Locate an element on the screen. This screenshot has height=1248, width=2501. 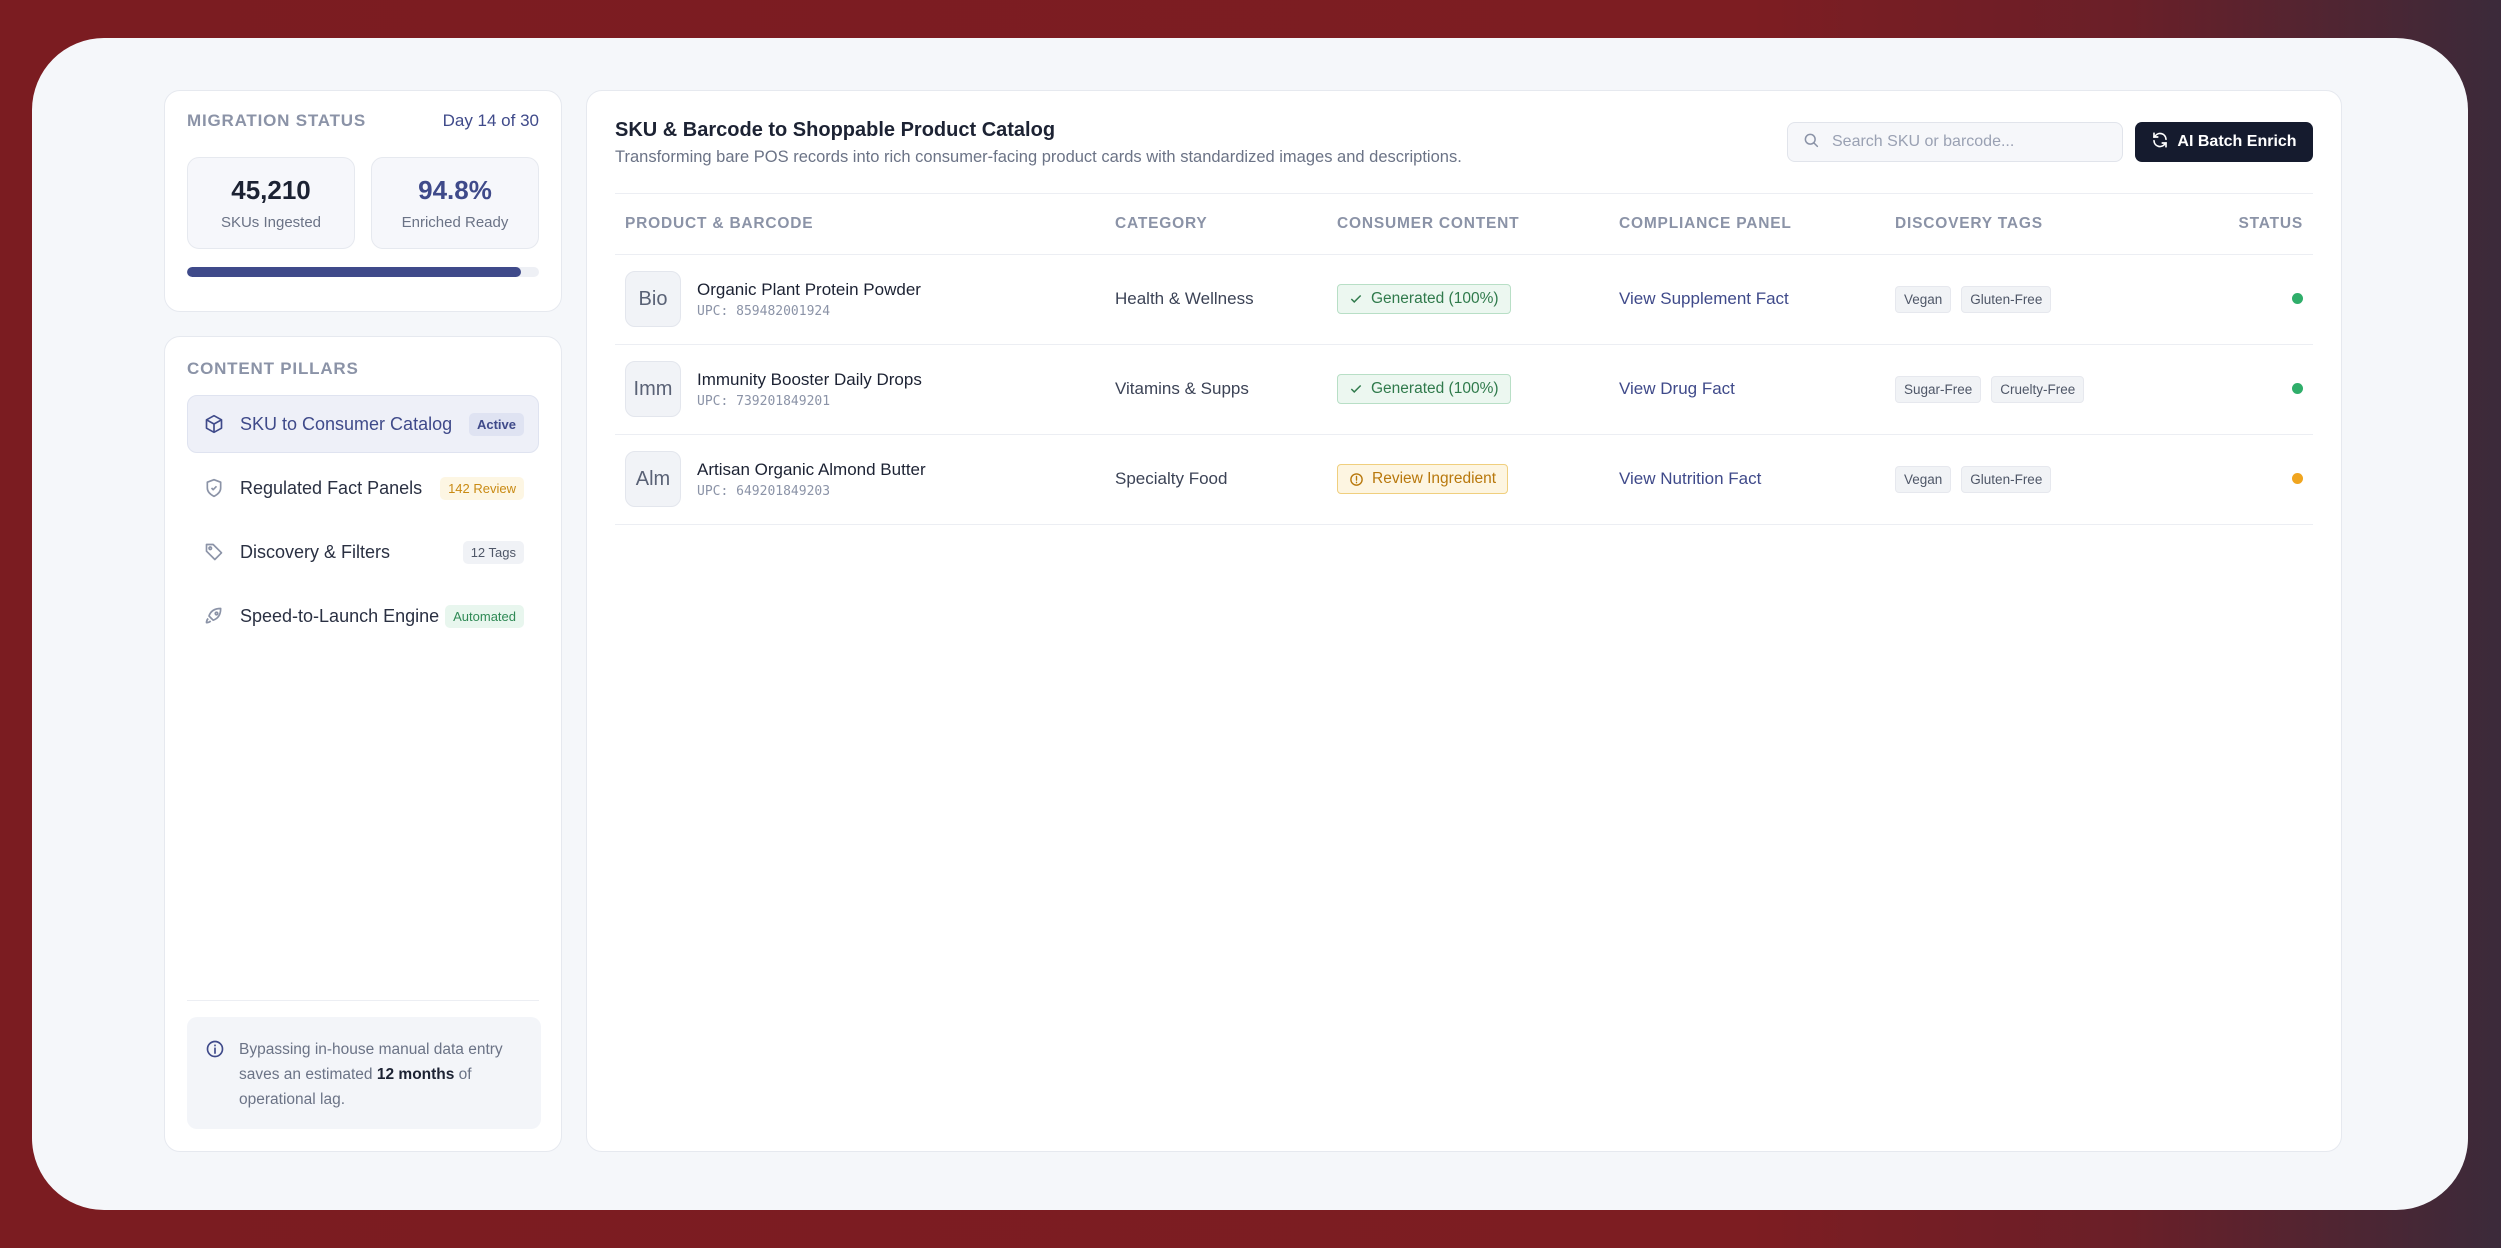
consumer-content-badge: Review Ingredient is located at coordinates (1423, 479).